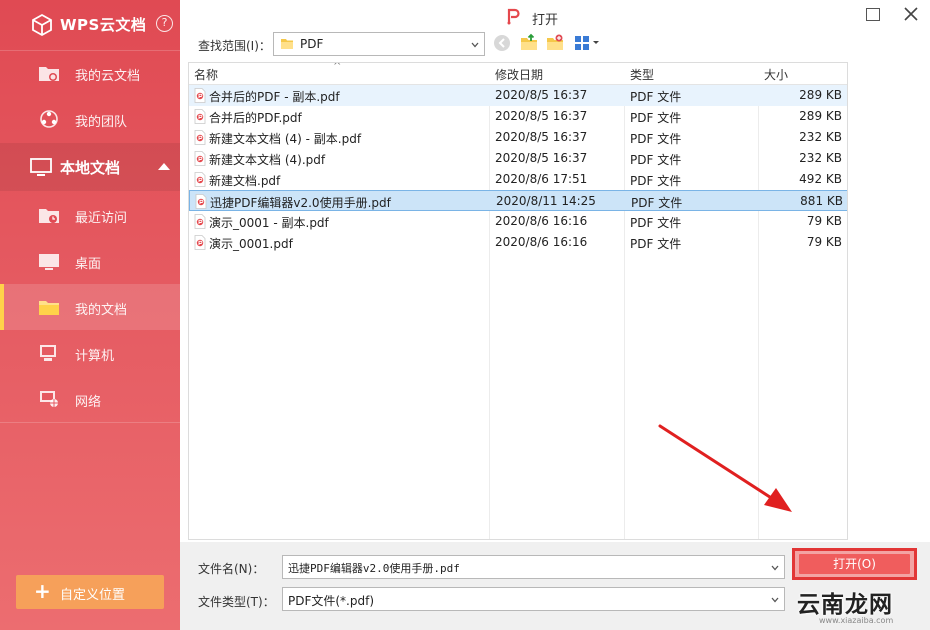 Image resolution: width=930 pixels, height=630 pixels. I want to click on dialog-title: 打开, so click(545, 20).